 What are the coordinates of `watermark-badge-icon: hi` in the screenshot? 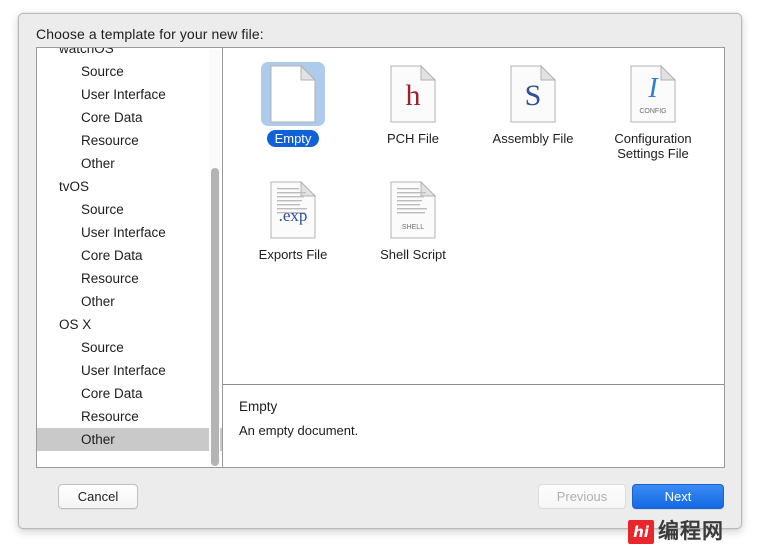 It's located at (641, 532).